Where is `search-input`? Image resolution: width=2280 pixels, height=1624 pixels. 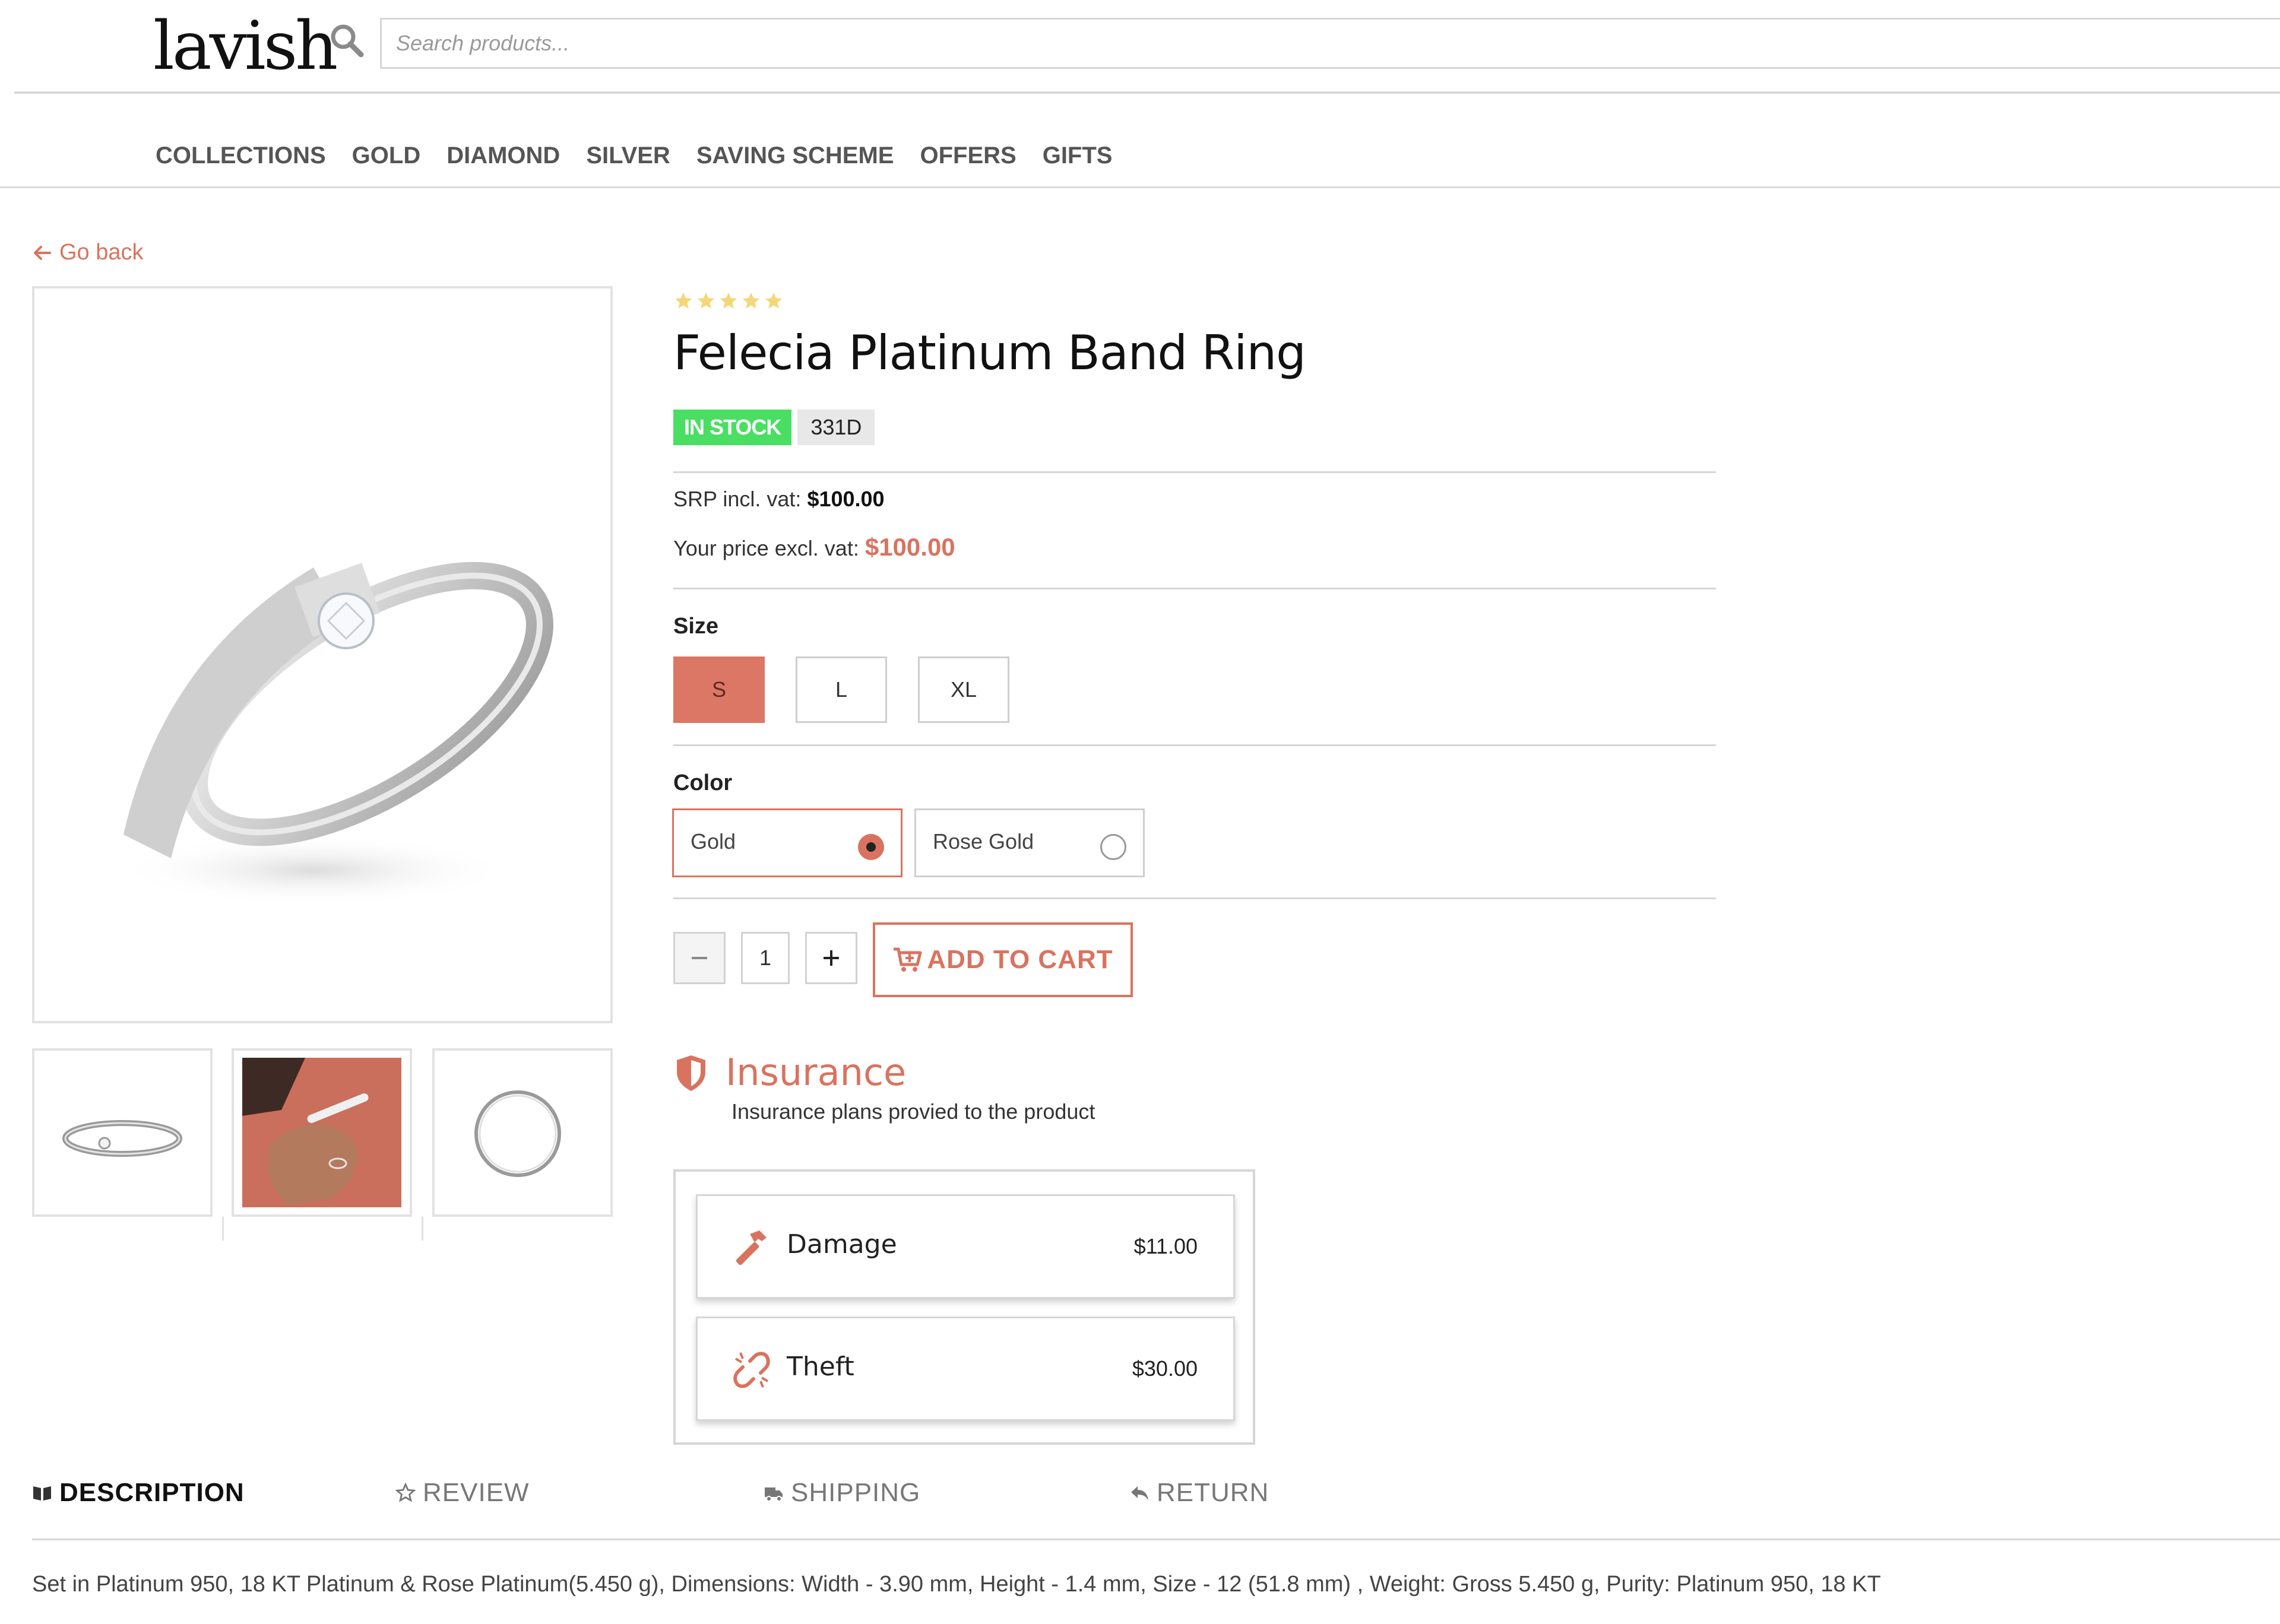
search-input is located at coordinates (1330, 43).